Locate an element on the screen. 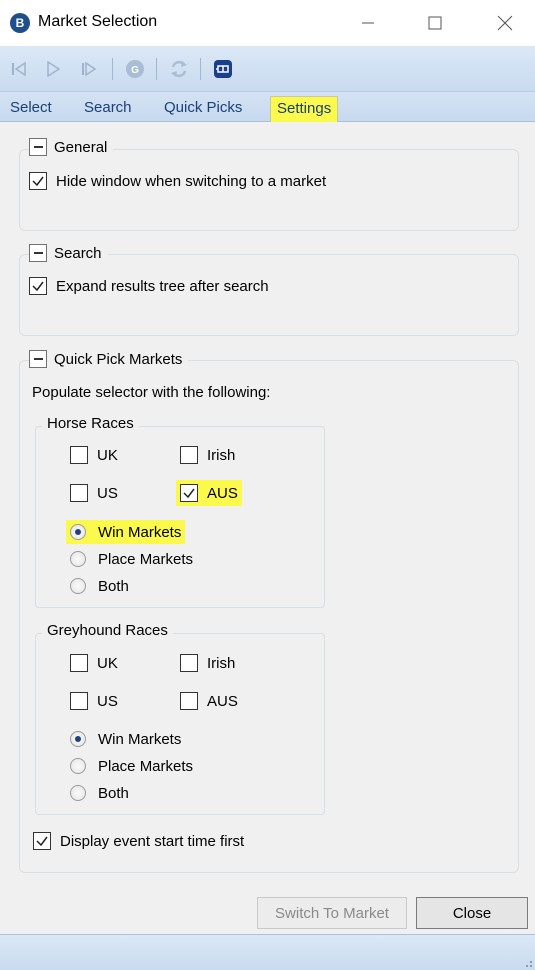 The width and height of the screenshot is (535, 970). horse-races-heading: Horse Races is located at coordinates (90, 424).